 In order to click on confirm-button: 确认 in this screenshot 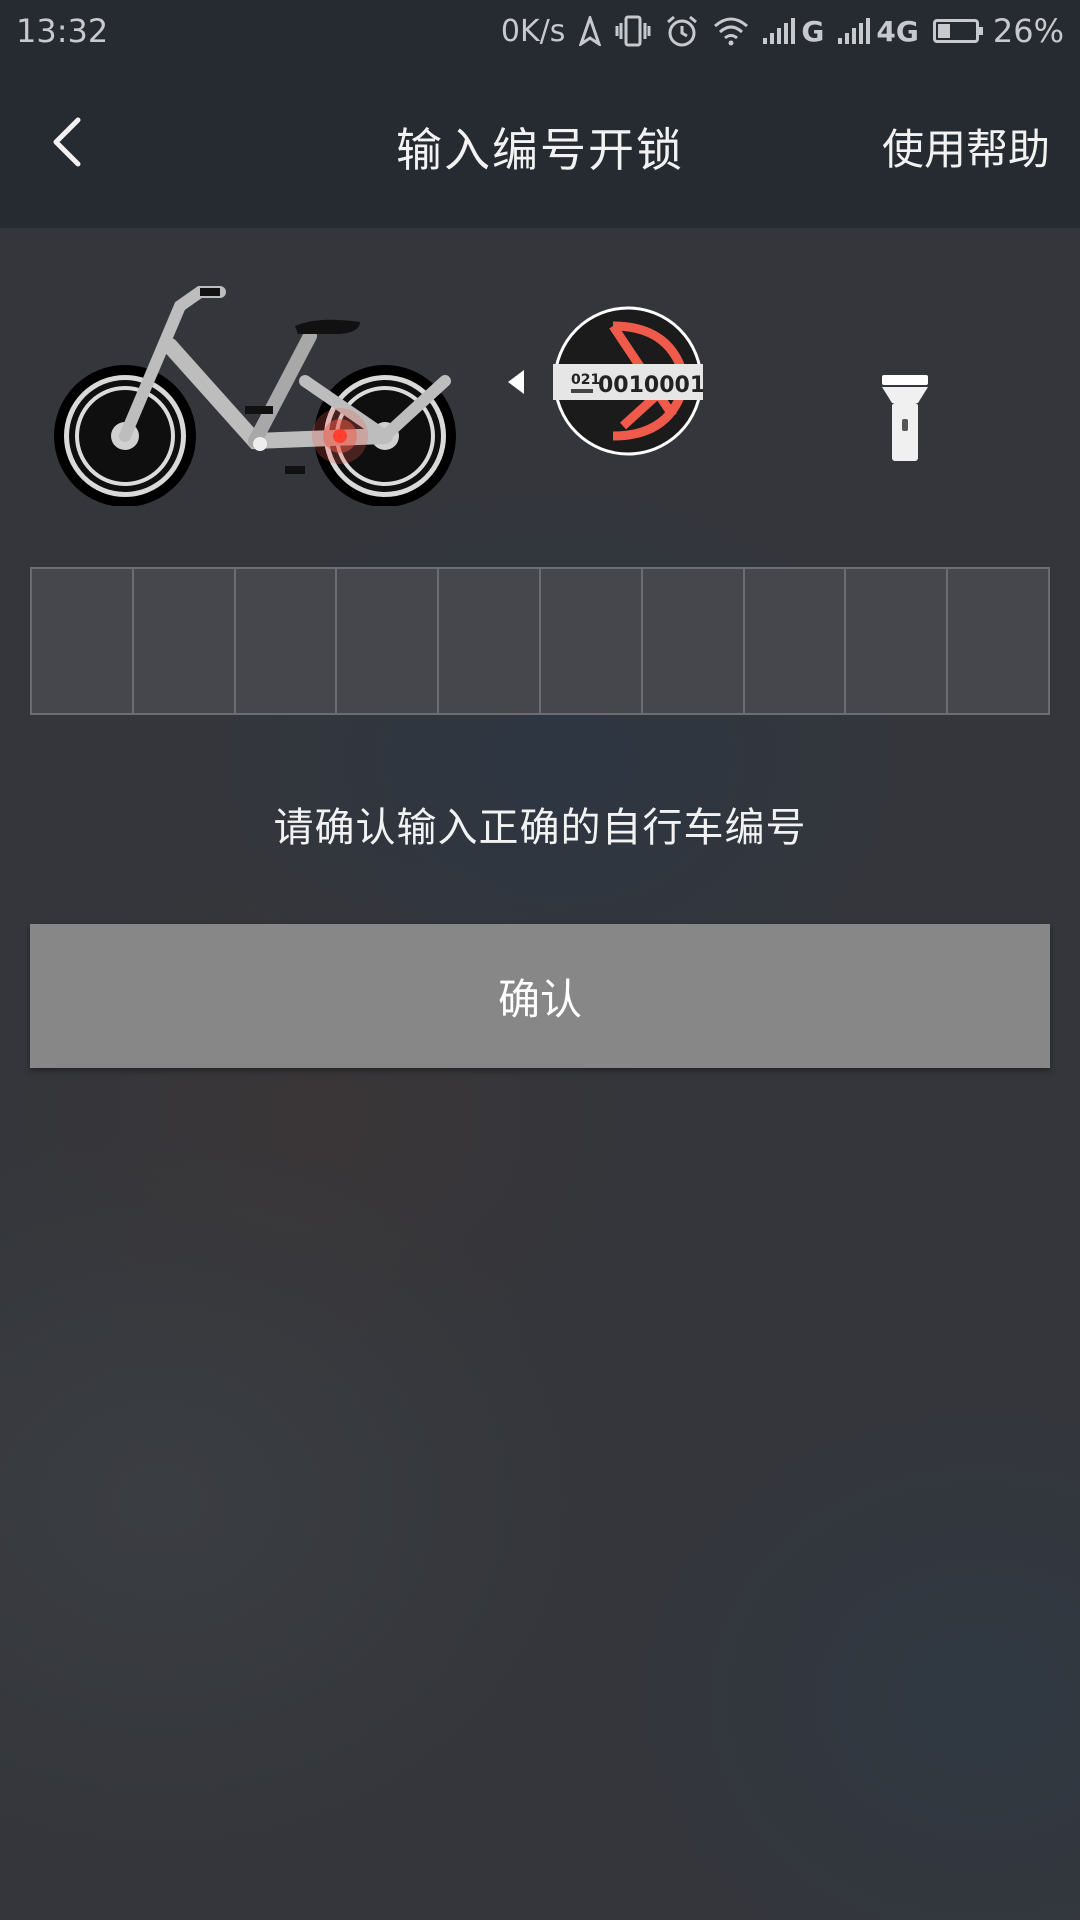, I will do `click(540, 996)`.